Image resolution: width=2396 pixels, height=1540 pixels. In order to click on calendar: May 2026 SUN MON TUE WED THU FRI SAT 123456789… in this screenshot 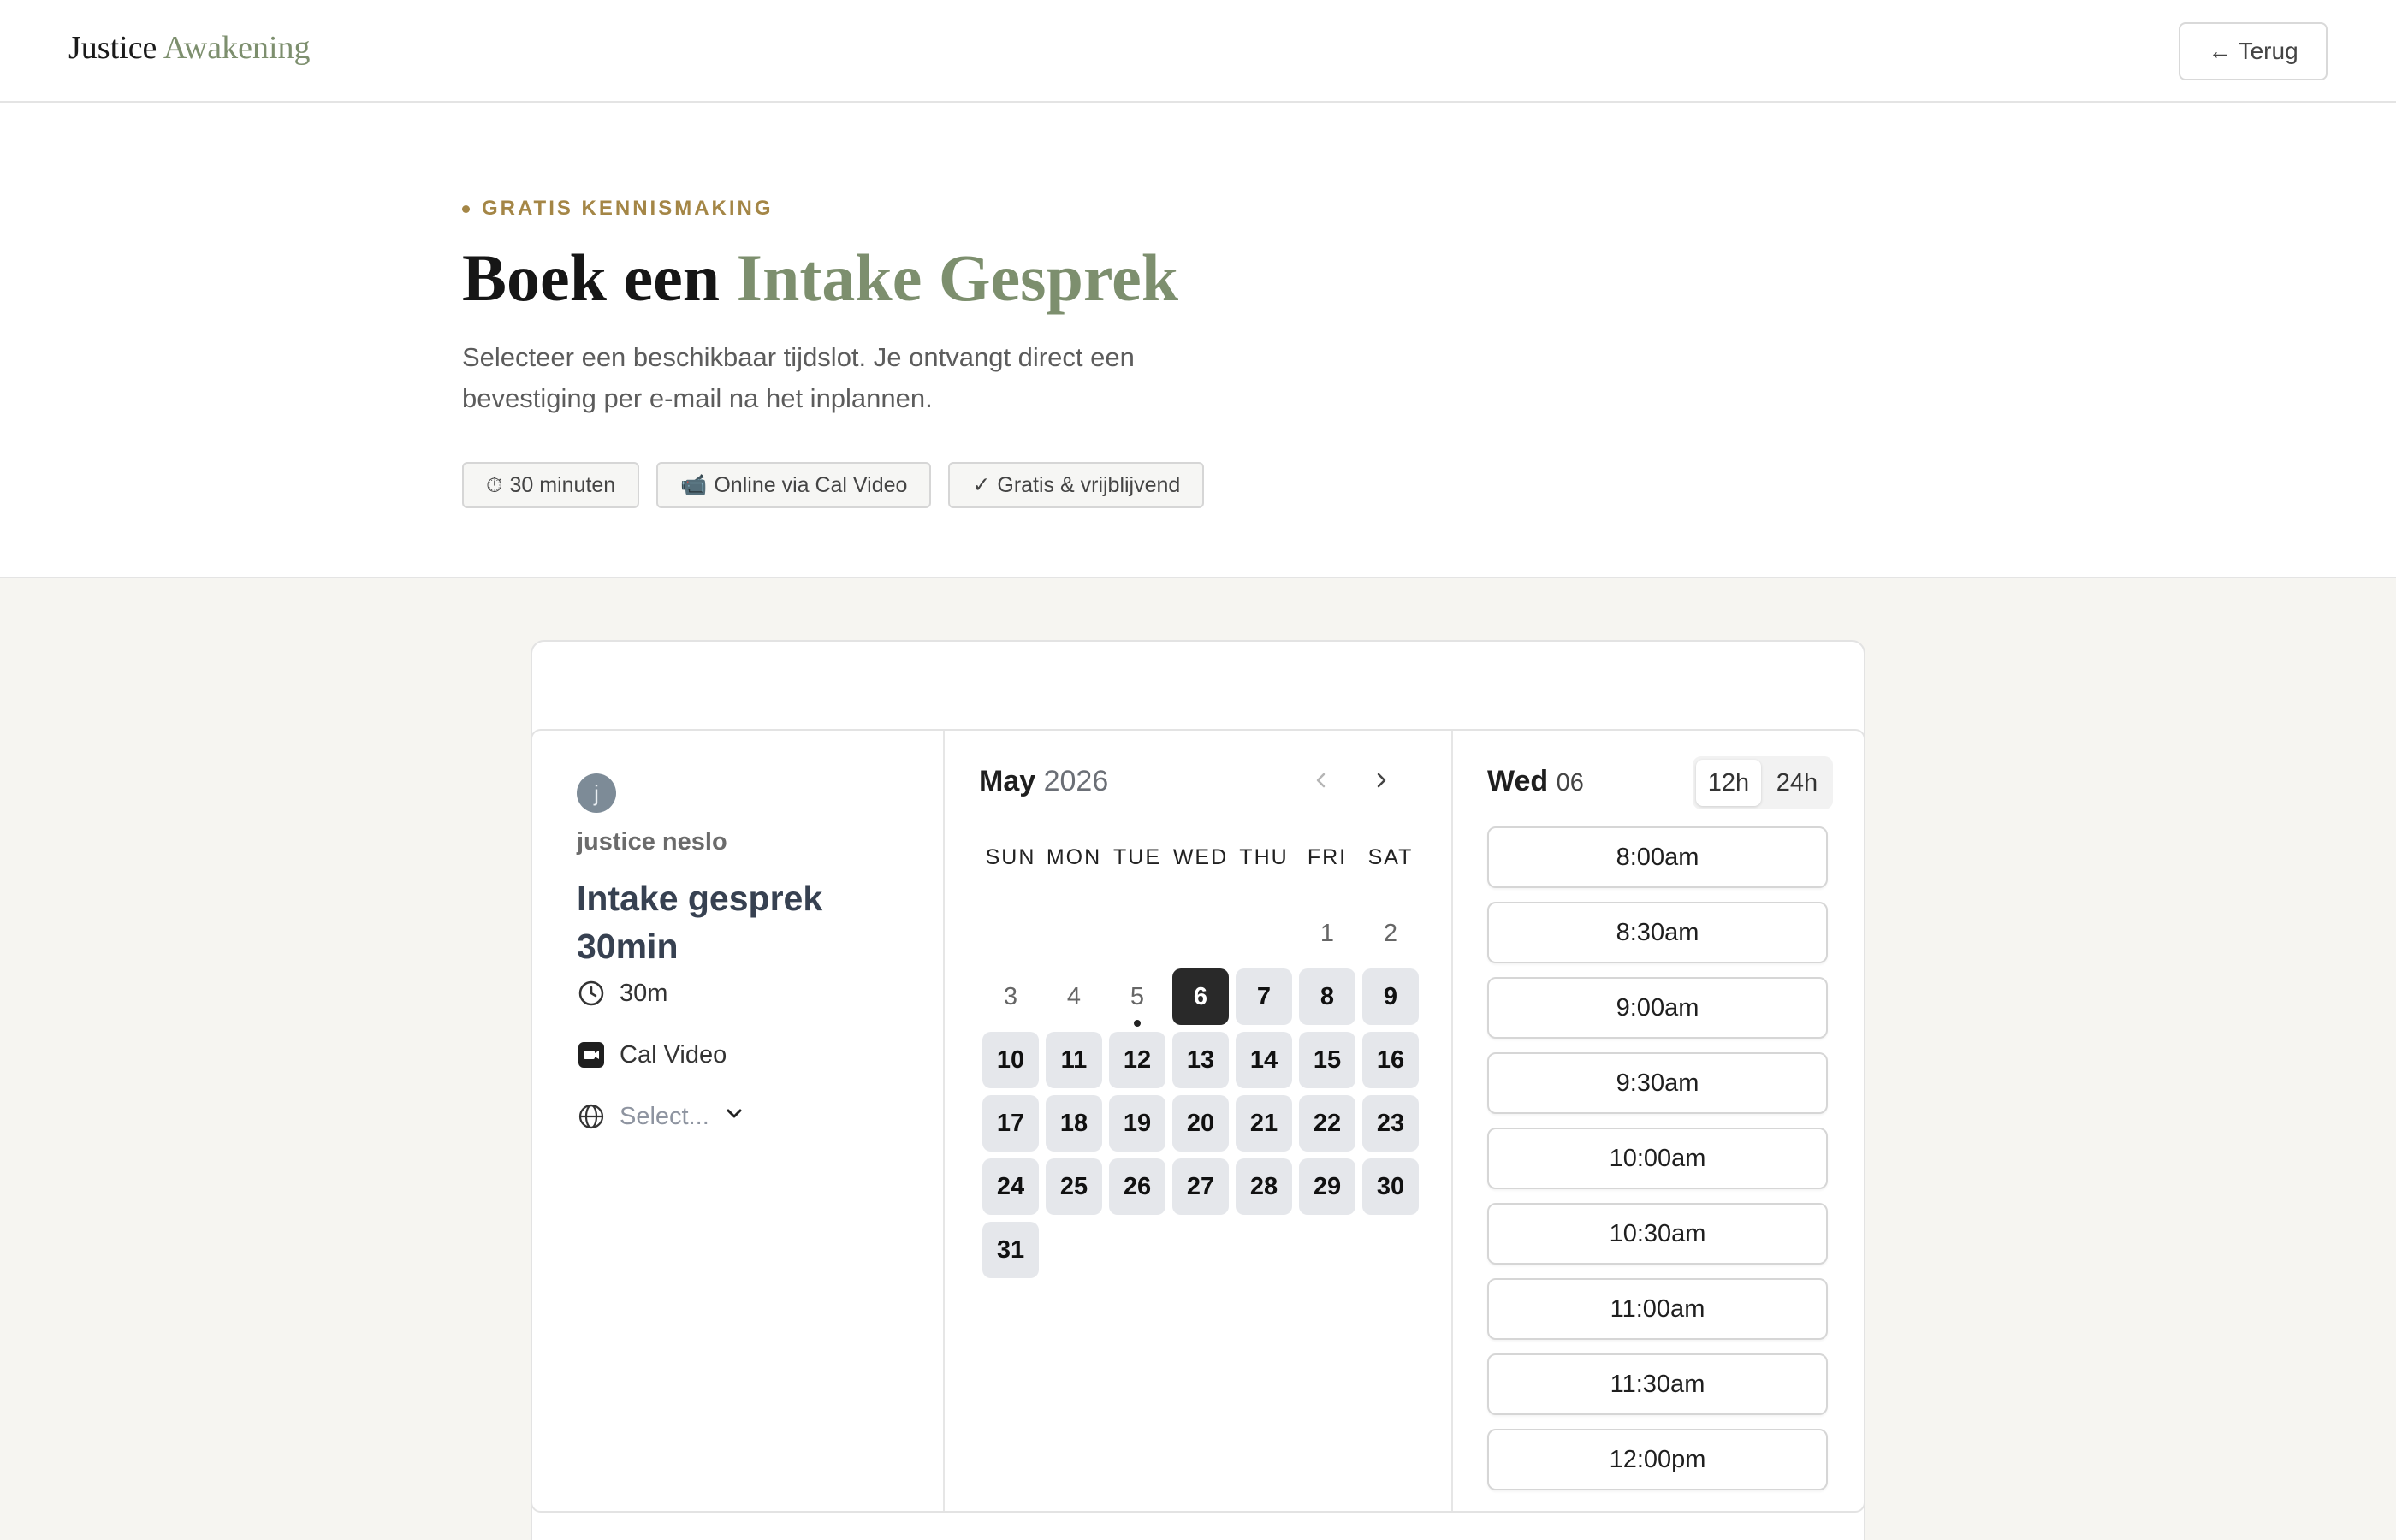, I will do `click(1199, 1121)`.